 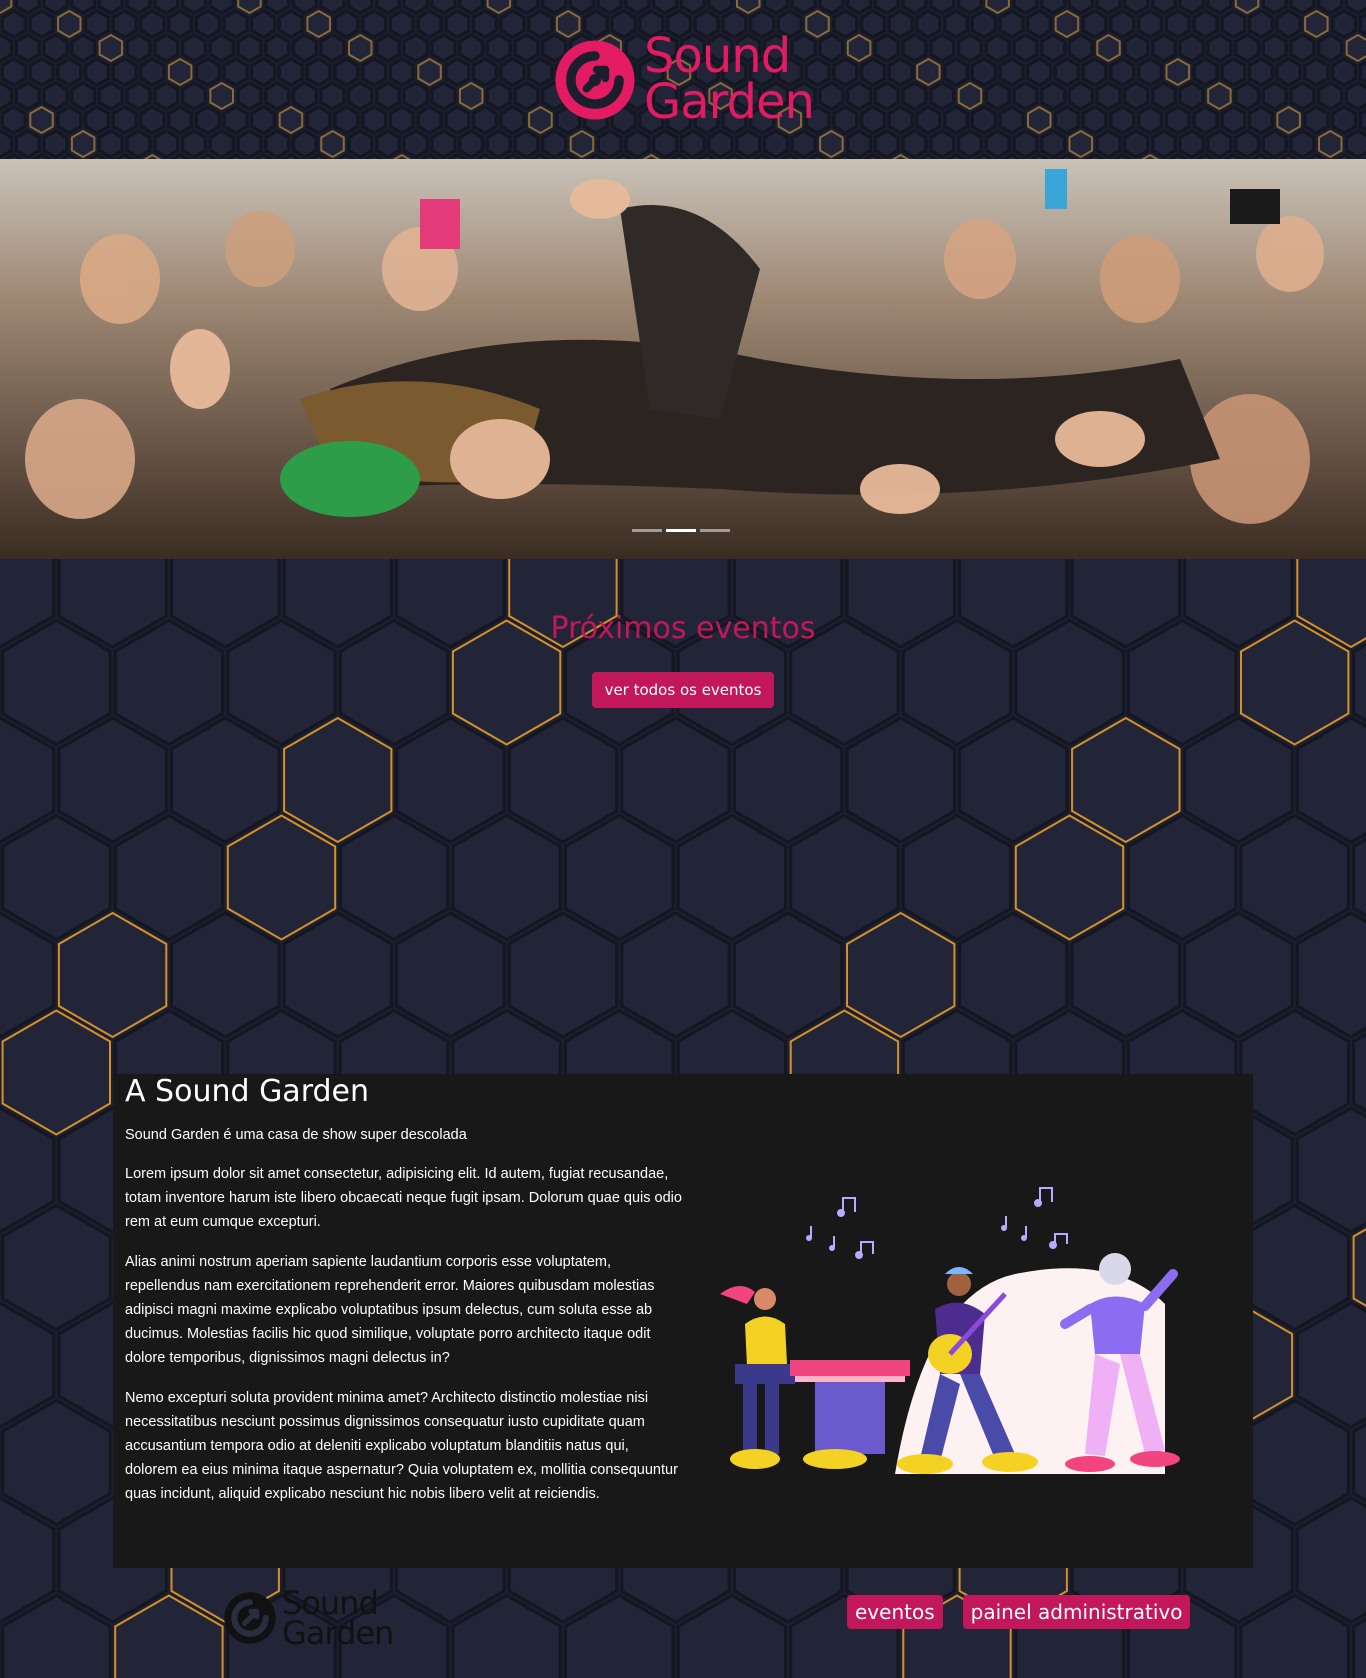 I want to click on footer-nav: eventos painel administrativo, so click(x=1019, y=1612).